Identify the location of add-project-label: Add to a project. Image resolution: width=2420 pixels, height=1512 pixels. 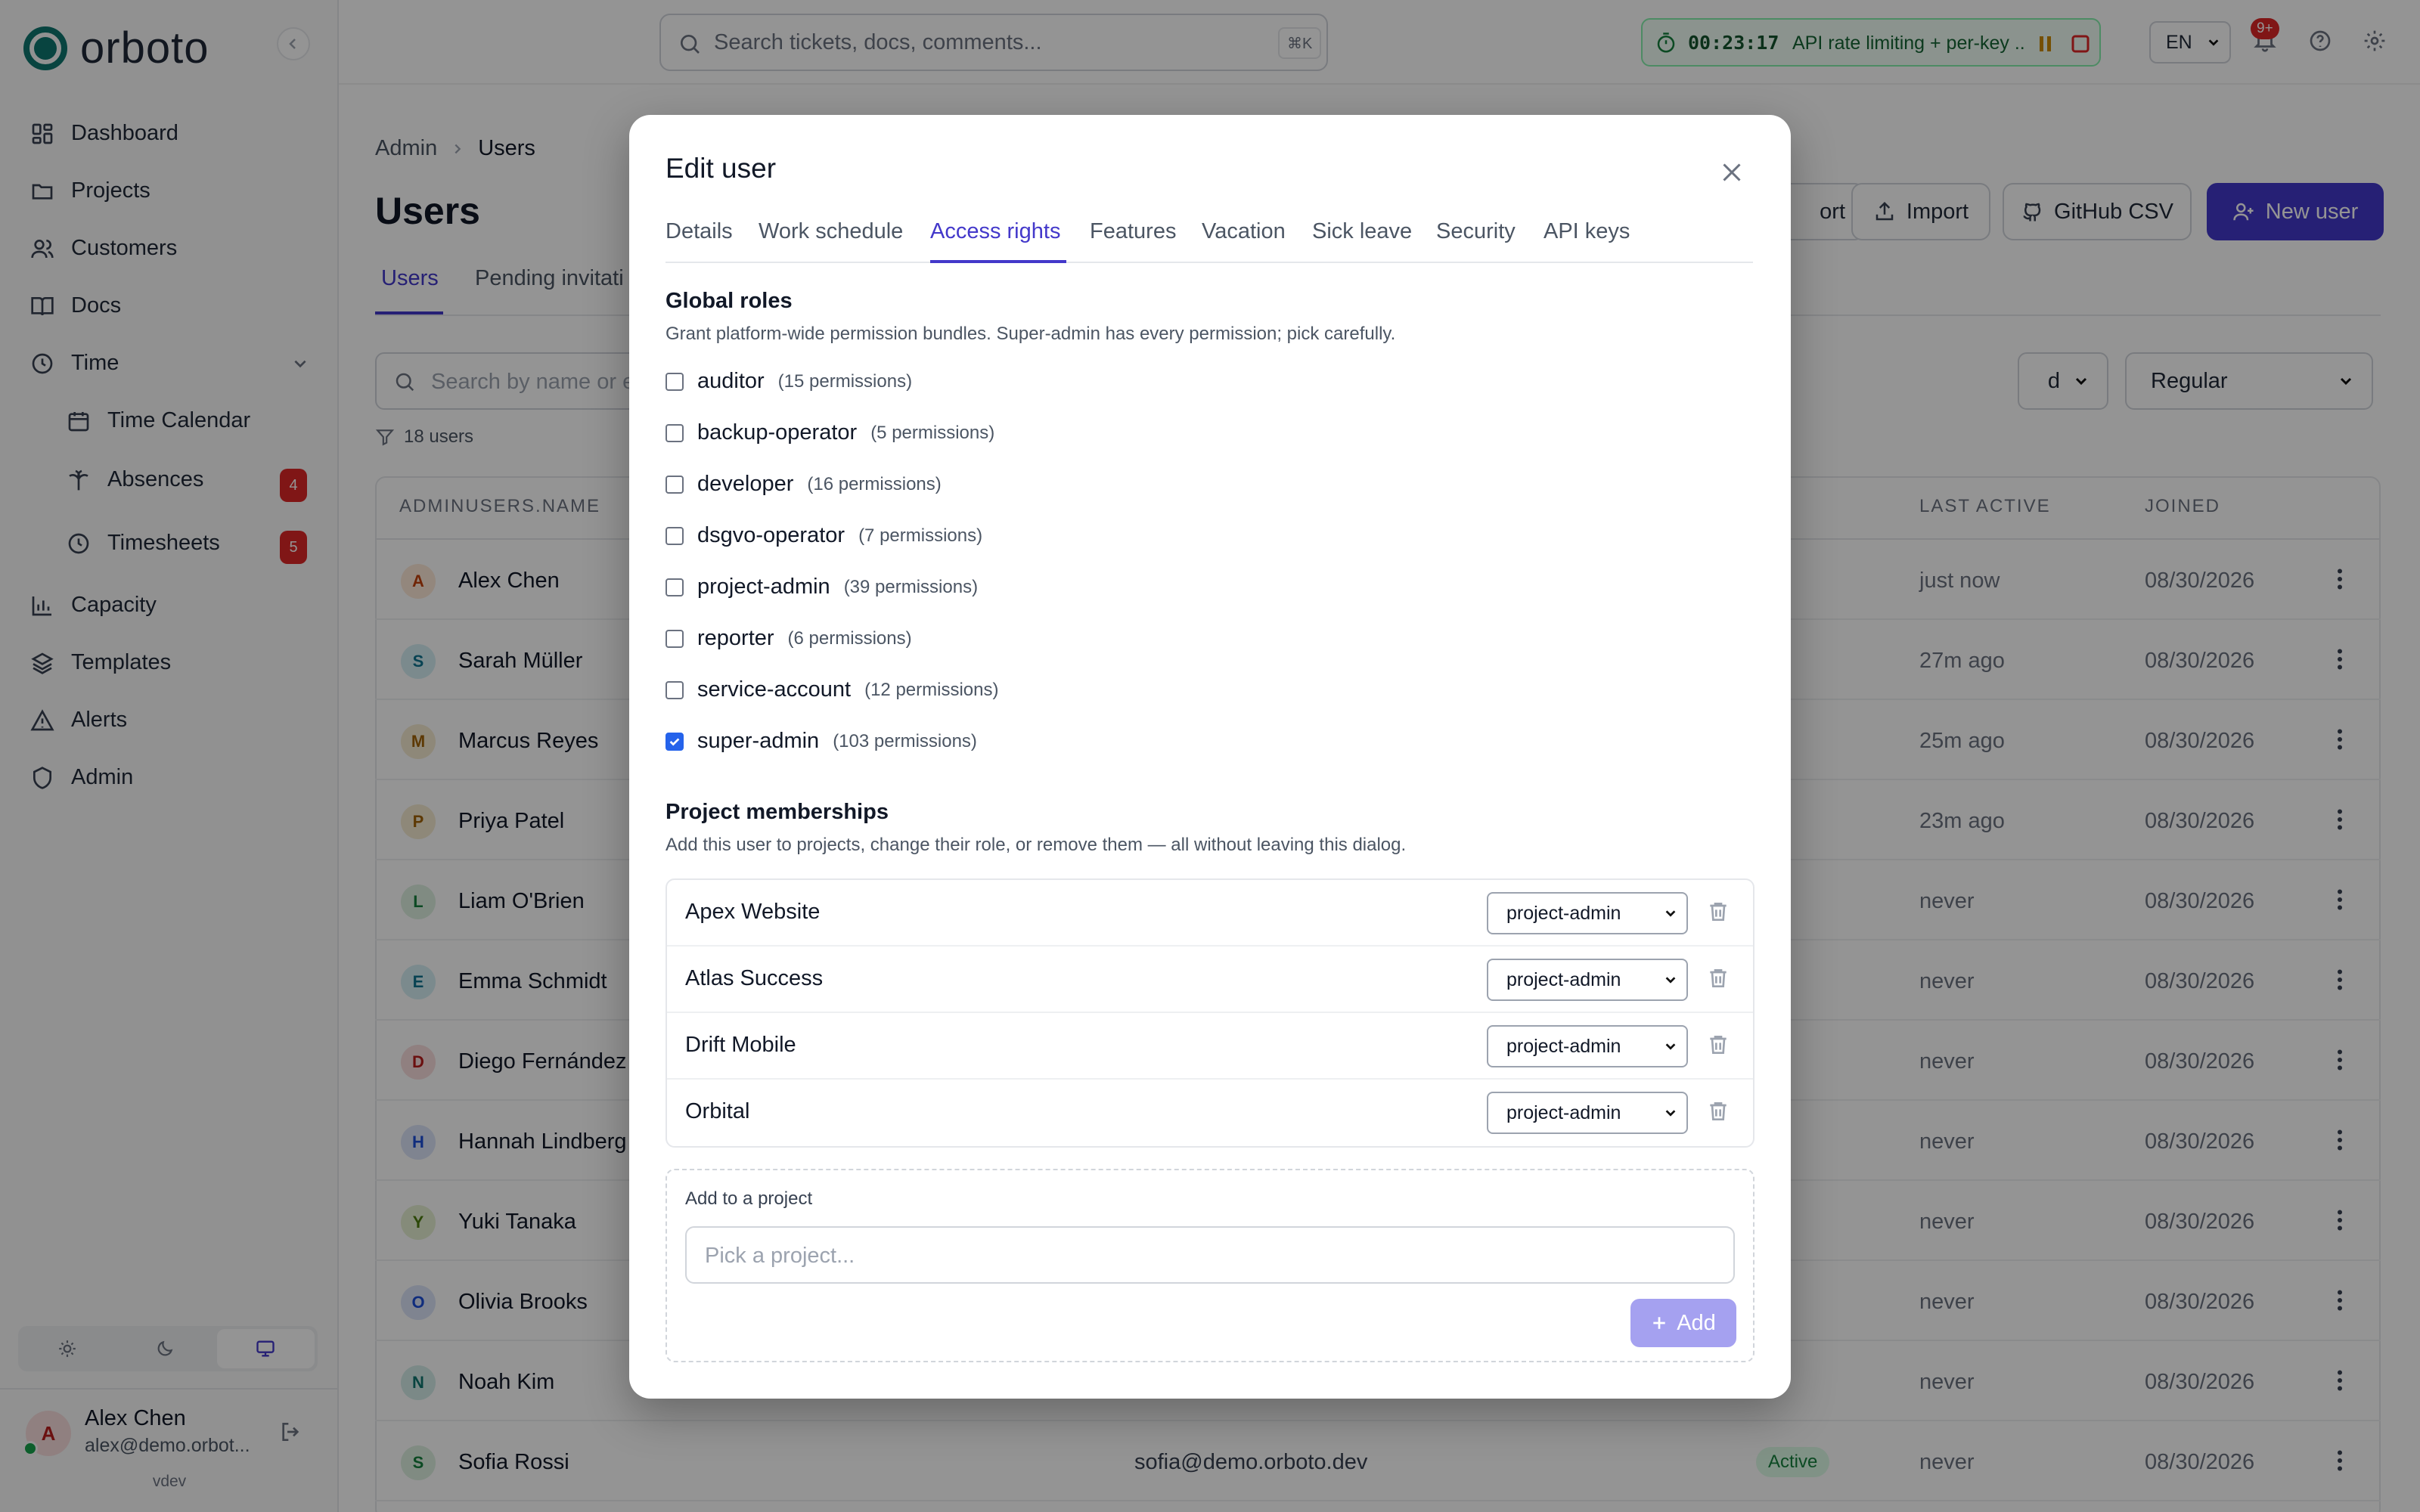
(749, 1199).